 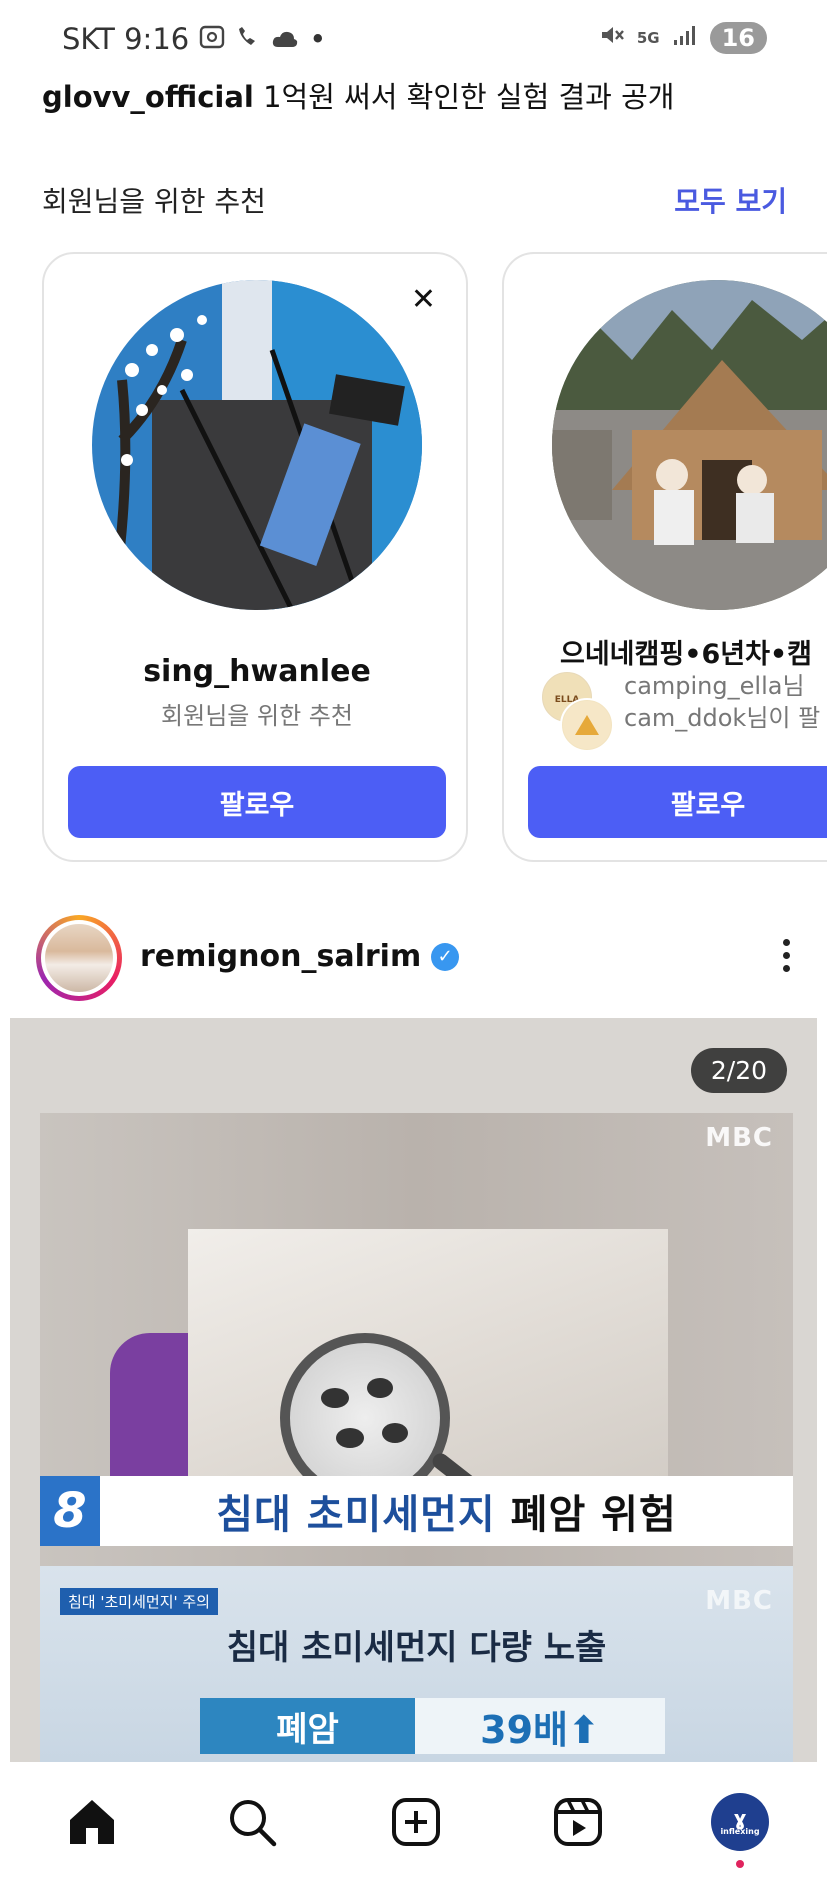 I want to click on headline-1: 침대 초미세먼지 폐암 위험, so click(x=446, y=1511).